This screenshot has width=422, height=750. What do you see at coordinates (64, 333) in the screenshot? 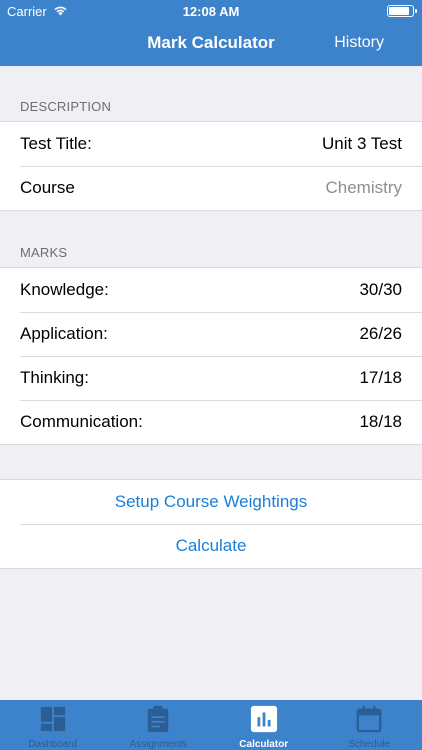
I see `application-label: Application:` at bounding box center [64, 333].